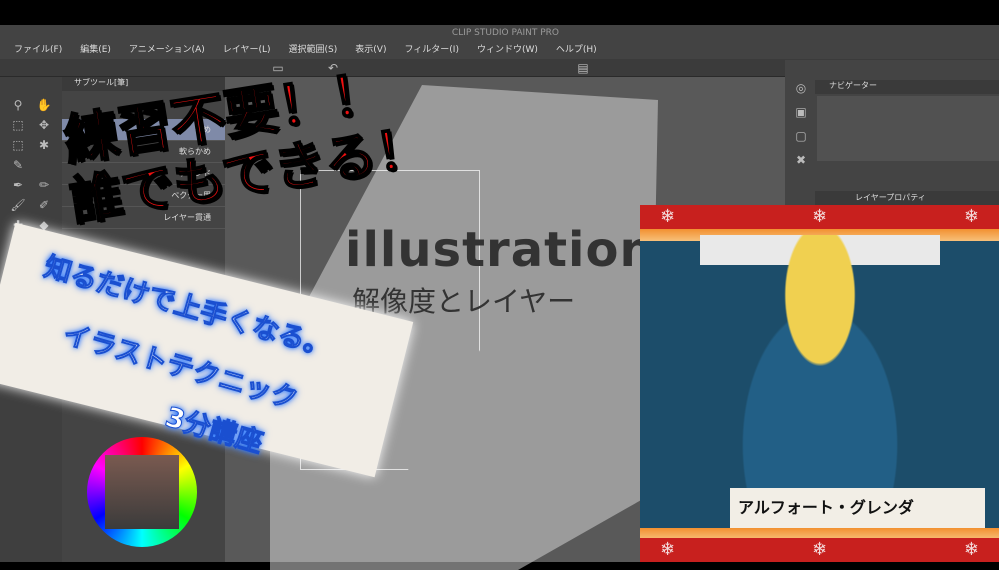 Image resolution: width=999 pixels, height=570 pixels. Describe the element at coordinates (44, 165) in the screenshot. I see `blank-icon` at that location.